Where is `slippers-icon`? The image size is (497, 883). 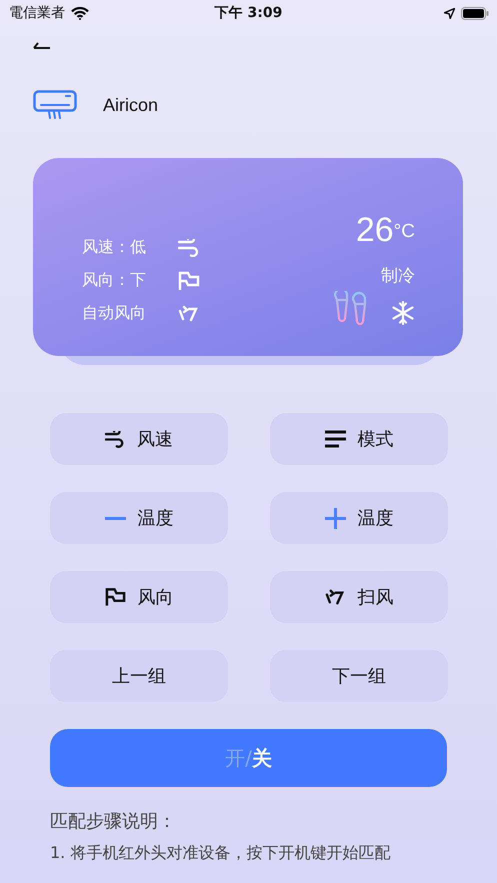
slippers-icon is located at coordinates (350, 308).